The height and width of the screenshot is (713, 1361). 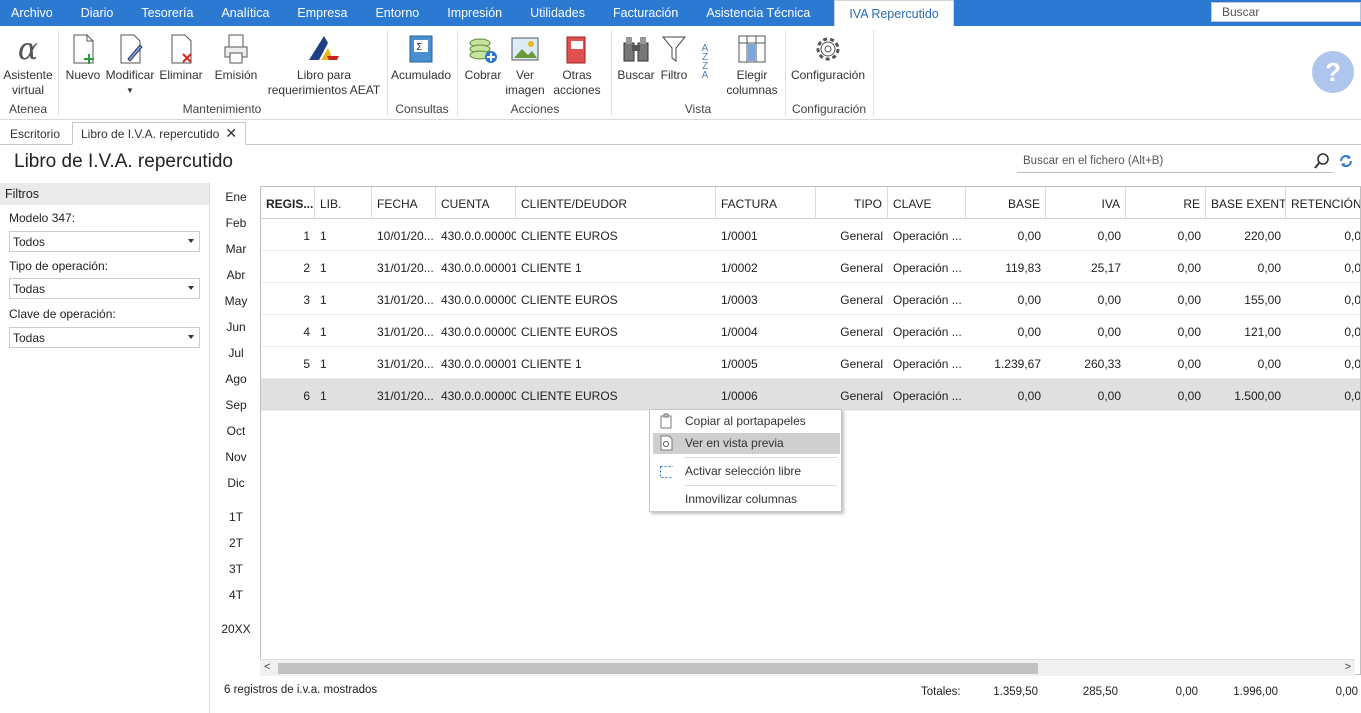 I want to click on month-6: Jul, so click(x=236, y=353).